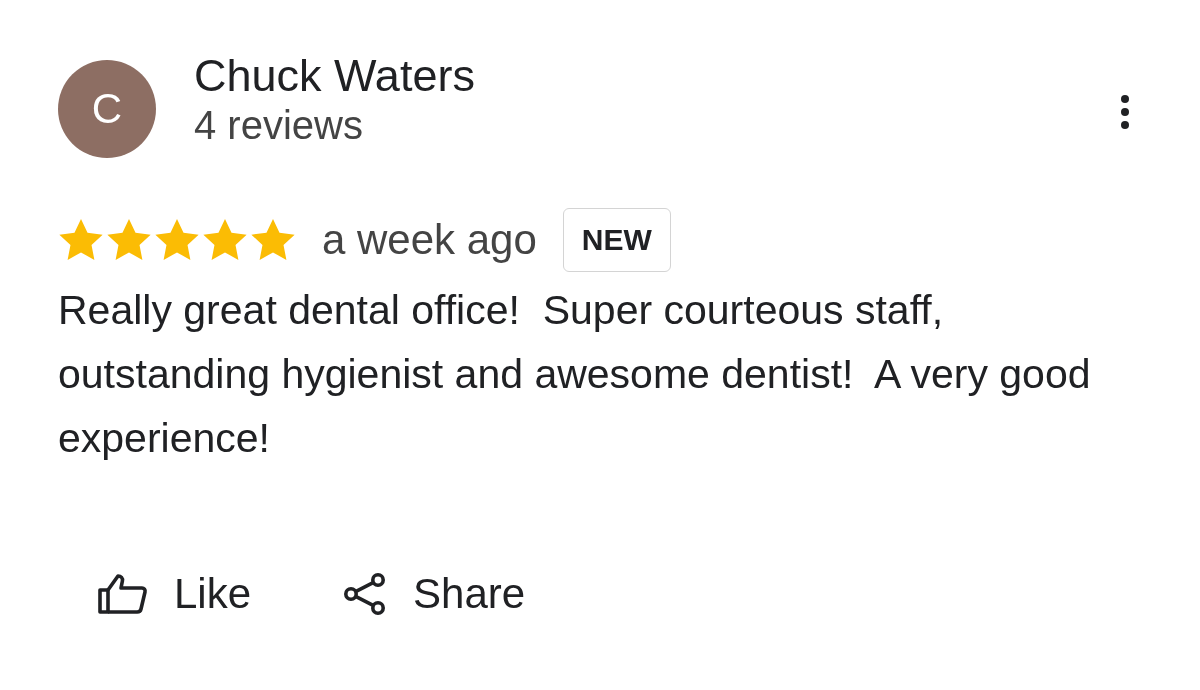 The height and width of the screenshot is (690, 1200). What do you see at coordinates (429, 240) in the screenshot?
I see `review-time: a week ago` at bounding box center [429, 240].